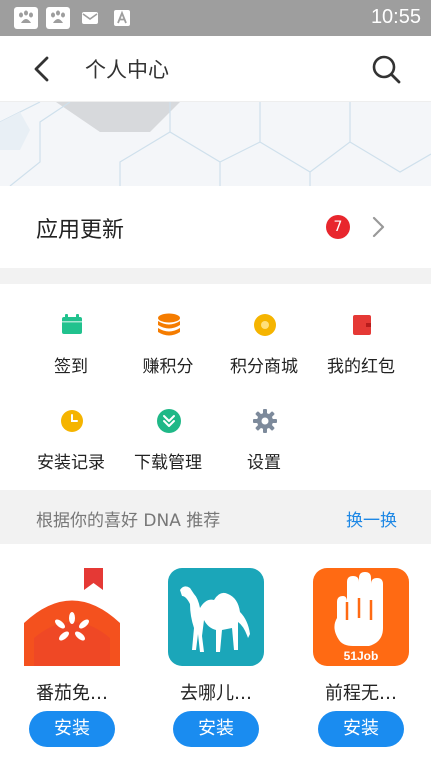  Describe the element at coordinates (74, 18) in the screenshot. I see `status-icons` at that location.